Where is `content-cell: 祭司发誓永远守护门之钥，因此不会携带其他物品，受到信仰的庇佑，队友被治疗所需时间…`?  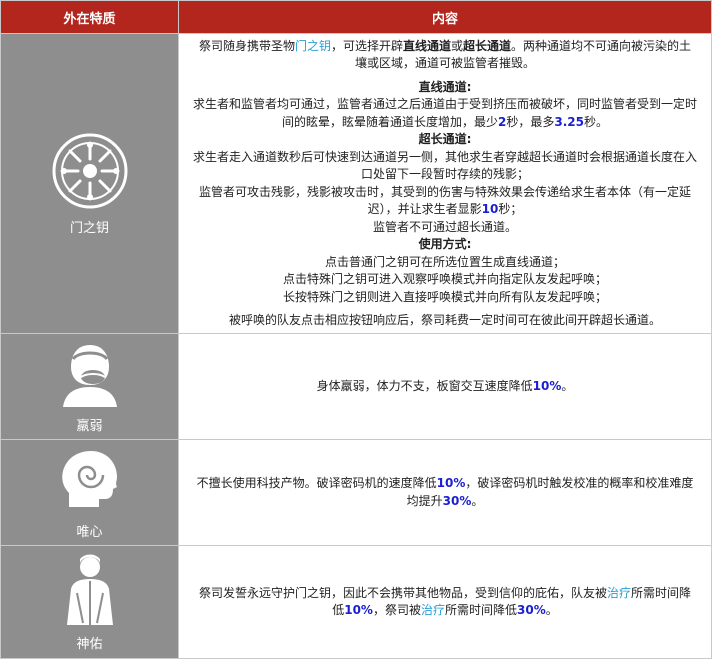 content-cell: 祭司发誓永远守护门之钥，因此不会携带其他物品，受到信仰的庇佑，队友被治疗所需时间… is located at coordinates (445, 602).